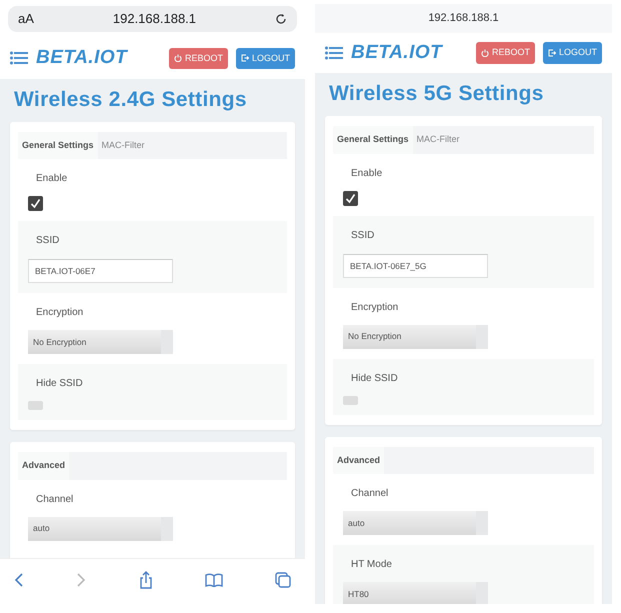 This screenshot has width=621, height=613. I want to click on text-size-button: aA, so click(26, 19).